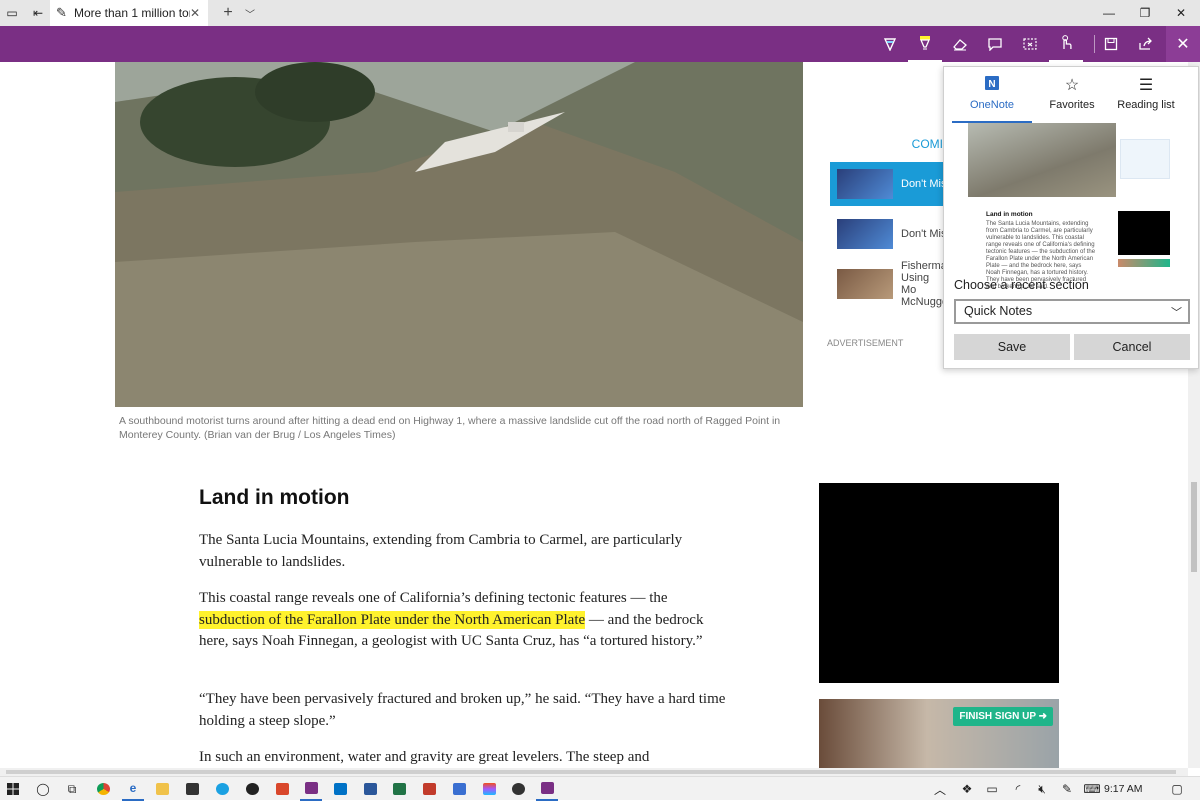 Image resolution: width=1200 pixels, height=801 pixels. Describe the element at coordinates (222, 789) in the screenshot. I see `skype-icon` at that location.